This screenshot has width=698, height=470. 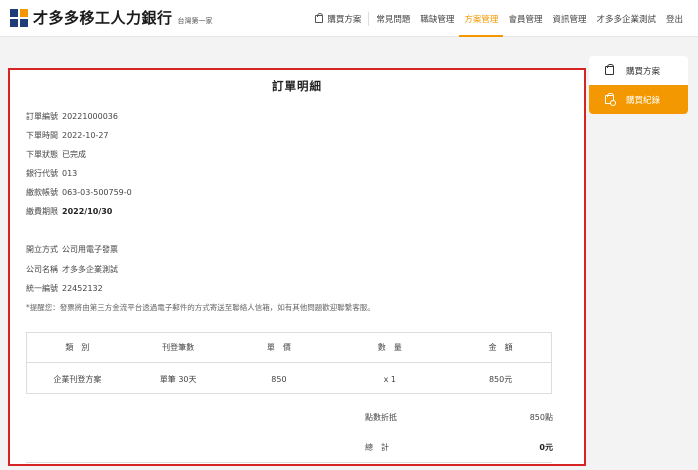 I want to click on order-number-row: 訂單編號 20221000036, so click(x=72, y=116).